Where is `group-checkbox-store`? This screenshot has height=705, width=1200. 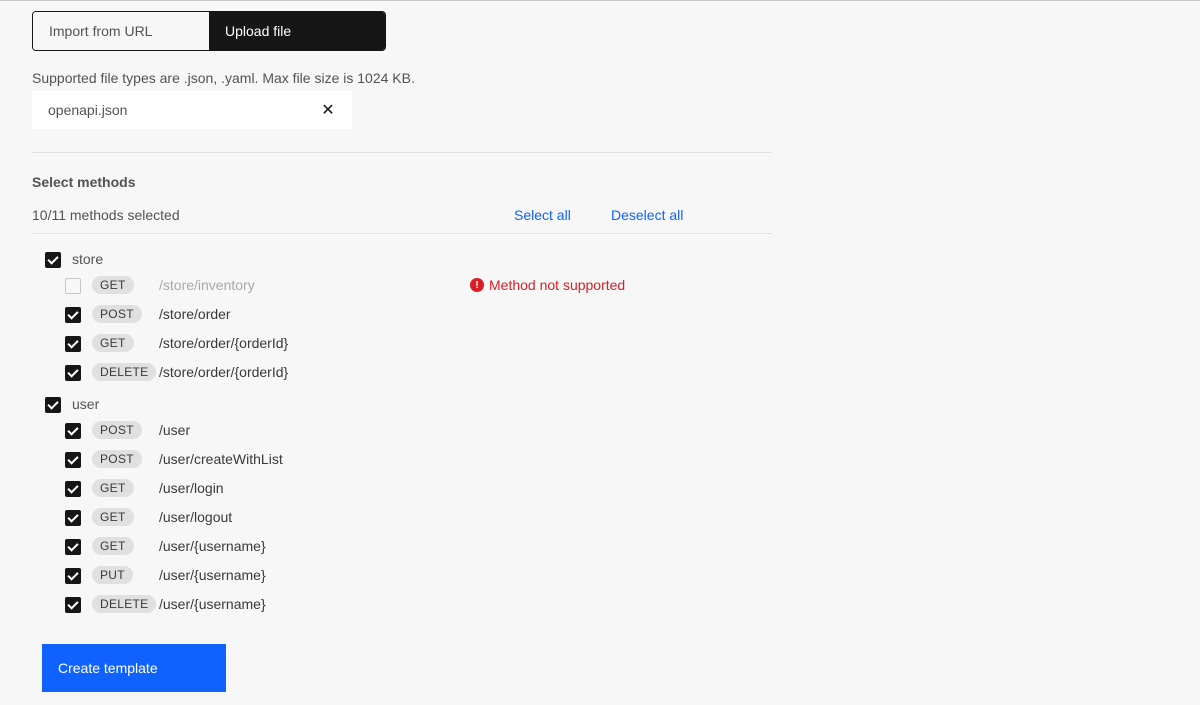 group-checkbox-store is located at coordinates (53, 260).